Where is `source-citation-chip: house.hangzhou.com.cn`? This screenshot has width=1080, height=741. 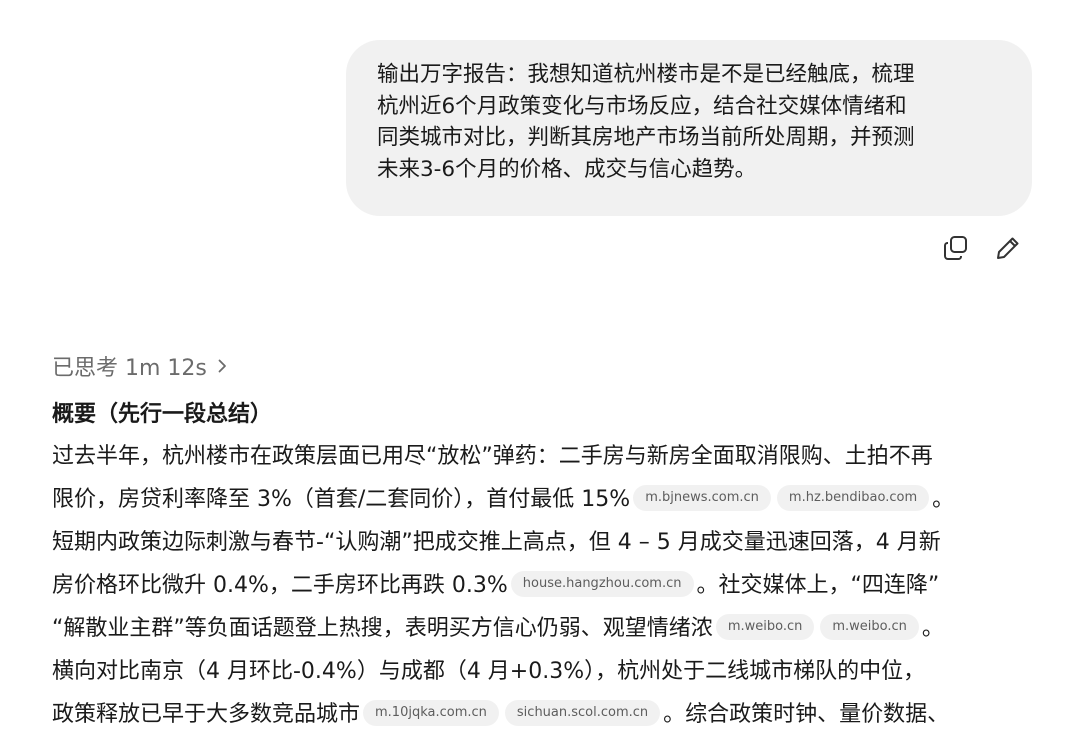 source-citation-chip: house.hangzhou.com.cn is located at coordinates (602, 584).